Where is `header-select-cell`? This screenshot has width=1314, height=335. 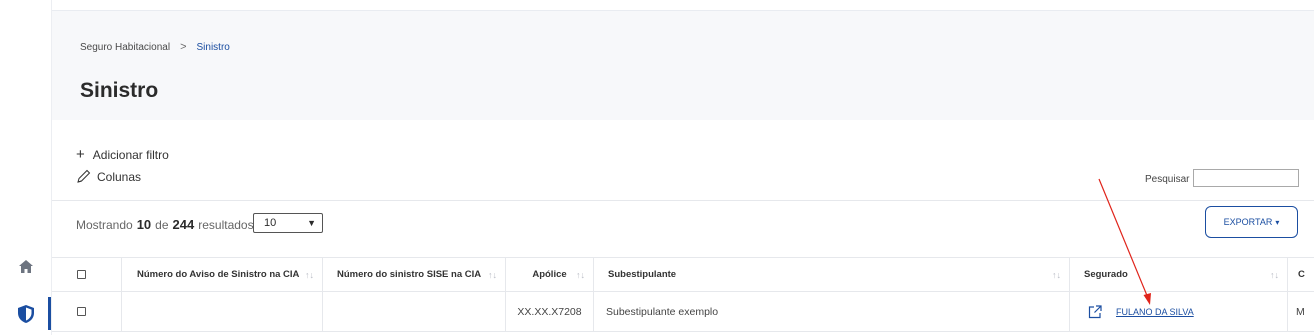
header-select-cell is located at coordinates (87, 274).